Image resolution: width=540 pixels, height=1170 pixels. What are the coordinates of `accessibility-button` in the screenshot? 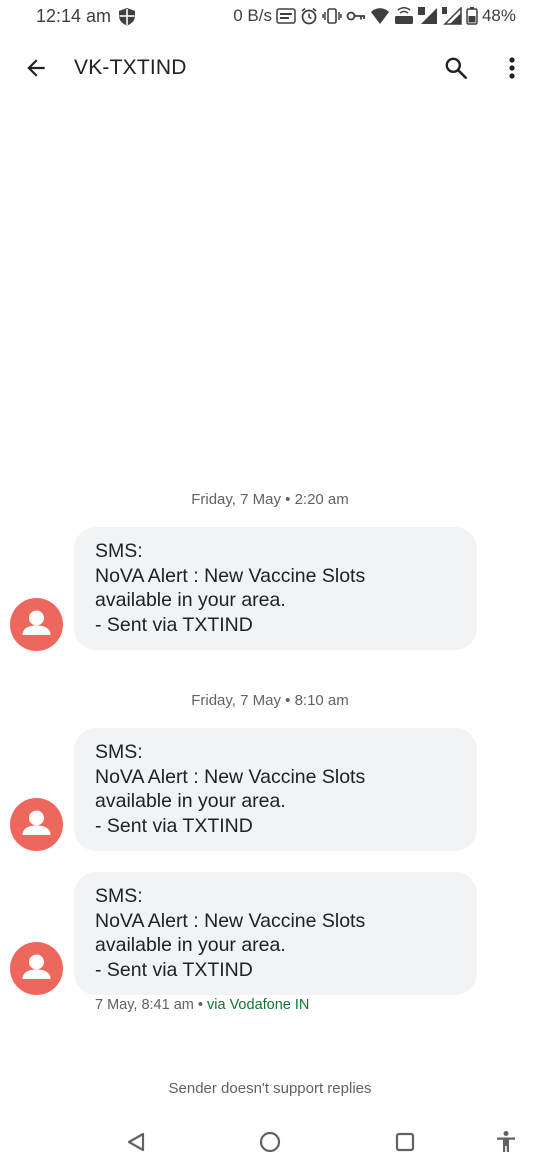 It's located at (506, 1142).